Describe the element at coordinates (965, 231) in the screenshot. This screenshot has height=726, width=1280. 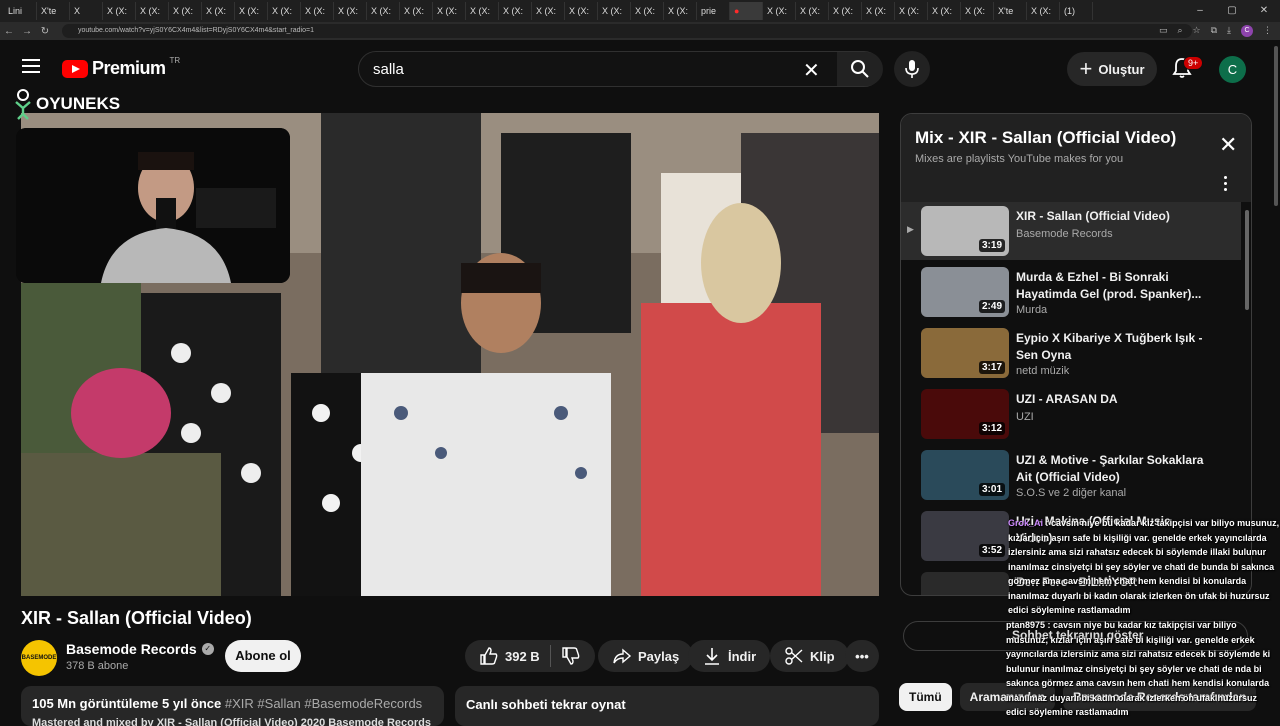
I see `playlist-thumbnail: 3:19` at that location.